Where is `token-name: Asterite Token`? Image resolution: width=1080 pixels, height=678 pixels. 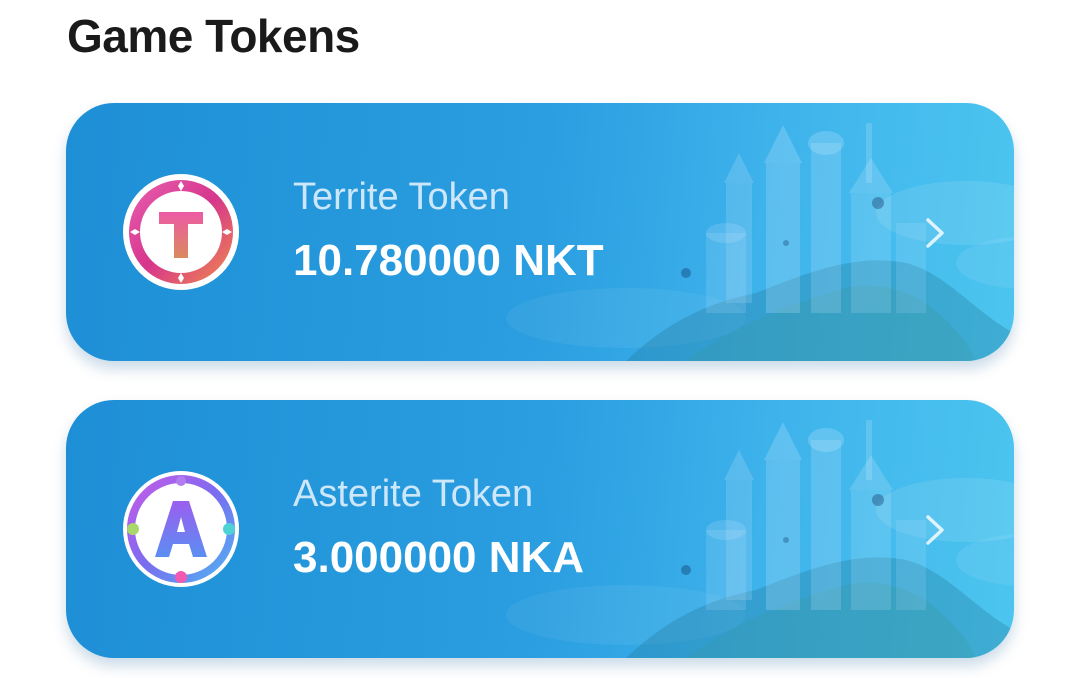
token-name: Asterite Token is located at coordinates (413, 494).